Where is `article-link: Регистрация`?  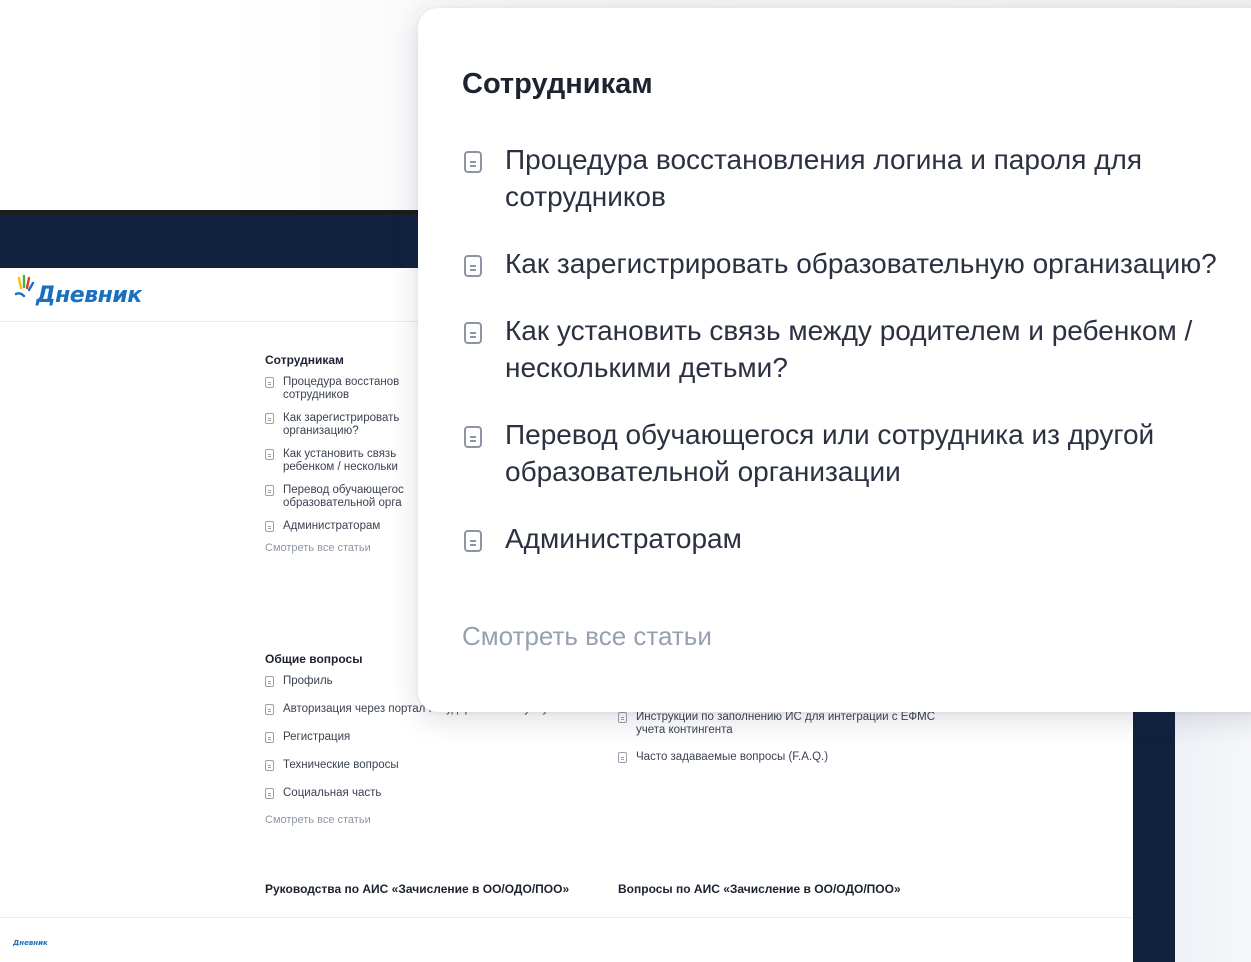
article-link: Регистрация is located at coordinates (435, 737).